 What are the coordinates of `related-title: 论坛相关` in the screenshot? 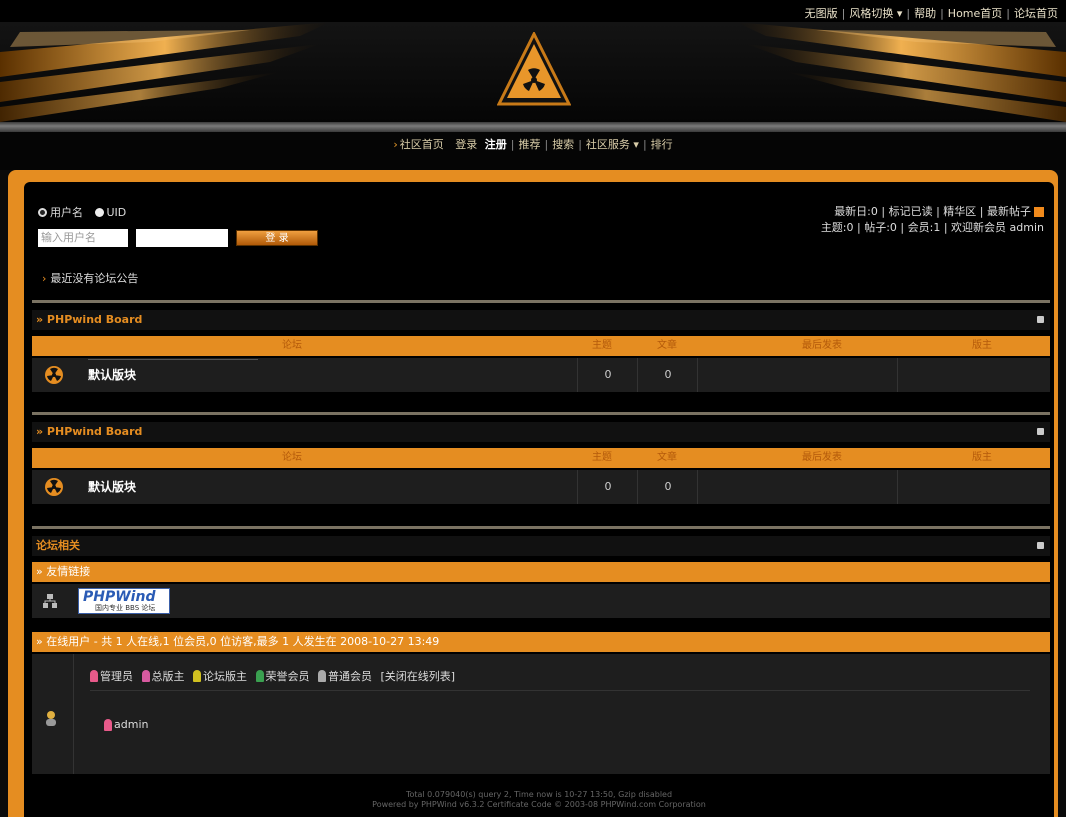 It's located at (58, 545).